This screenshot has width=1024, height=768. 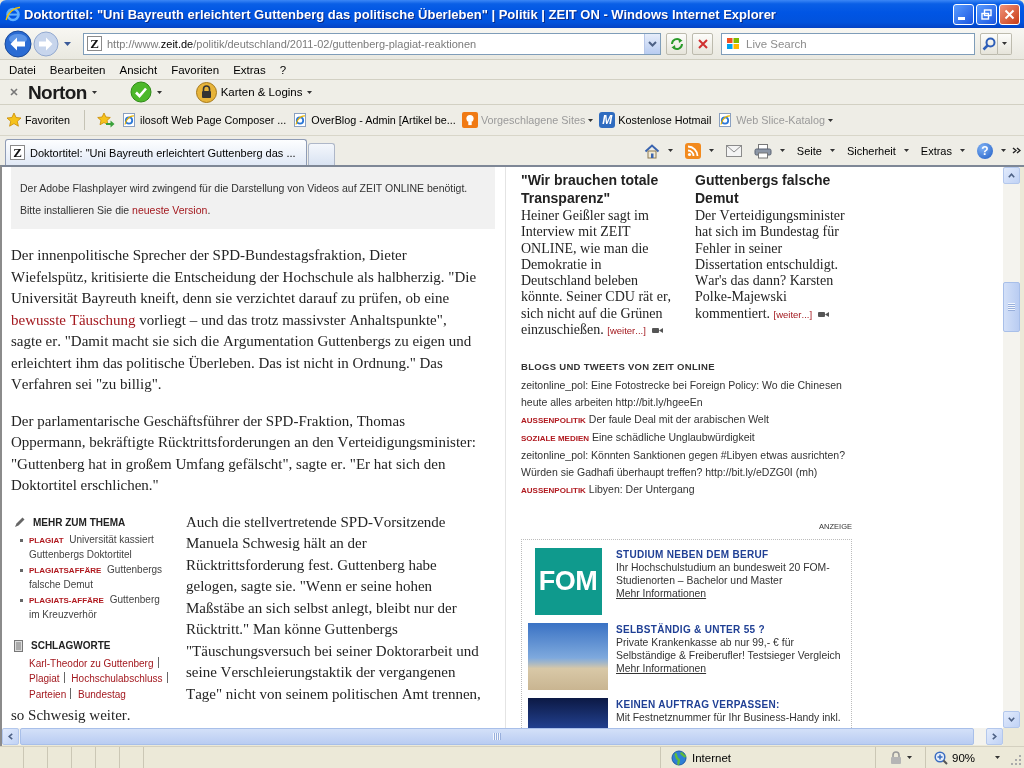 I want to click on blog-link: AUSSENPOLITIK Libyen: Der Untergang, so click(x=608, y=490).